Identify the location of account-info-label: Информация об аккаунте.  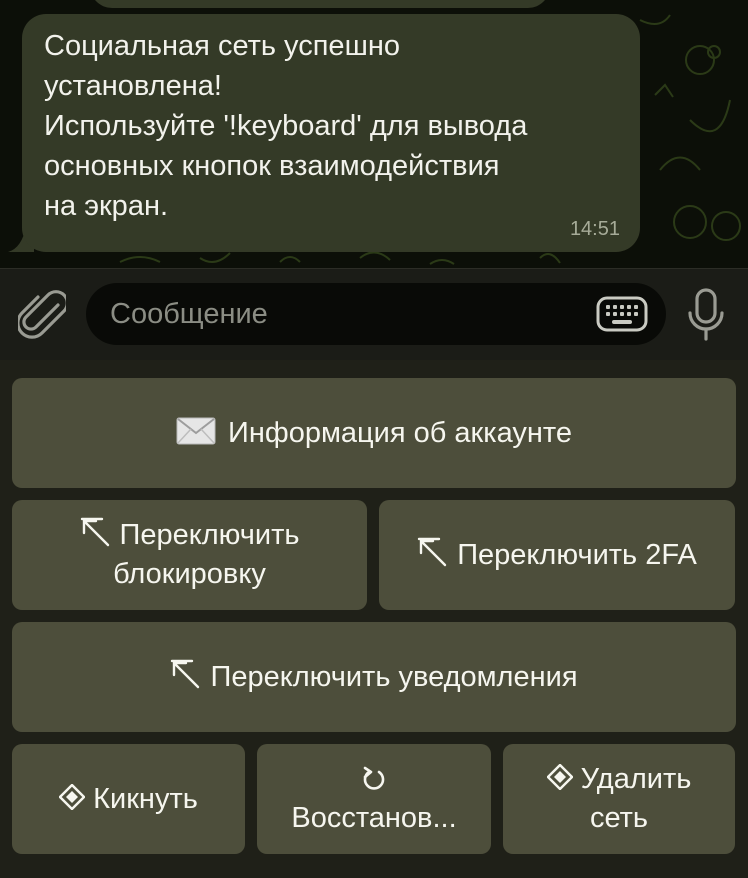
(400, 432).